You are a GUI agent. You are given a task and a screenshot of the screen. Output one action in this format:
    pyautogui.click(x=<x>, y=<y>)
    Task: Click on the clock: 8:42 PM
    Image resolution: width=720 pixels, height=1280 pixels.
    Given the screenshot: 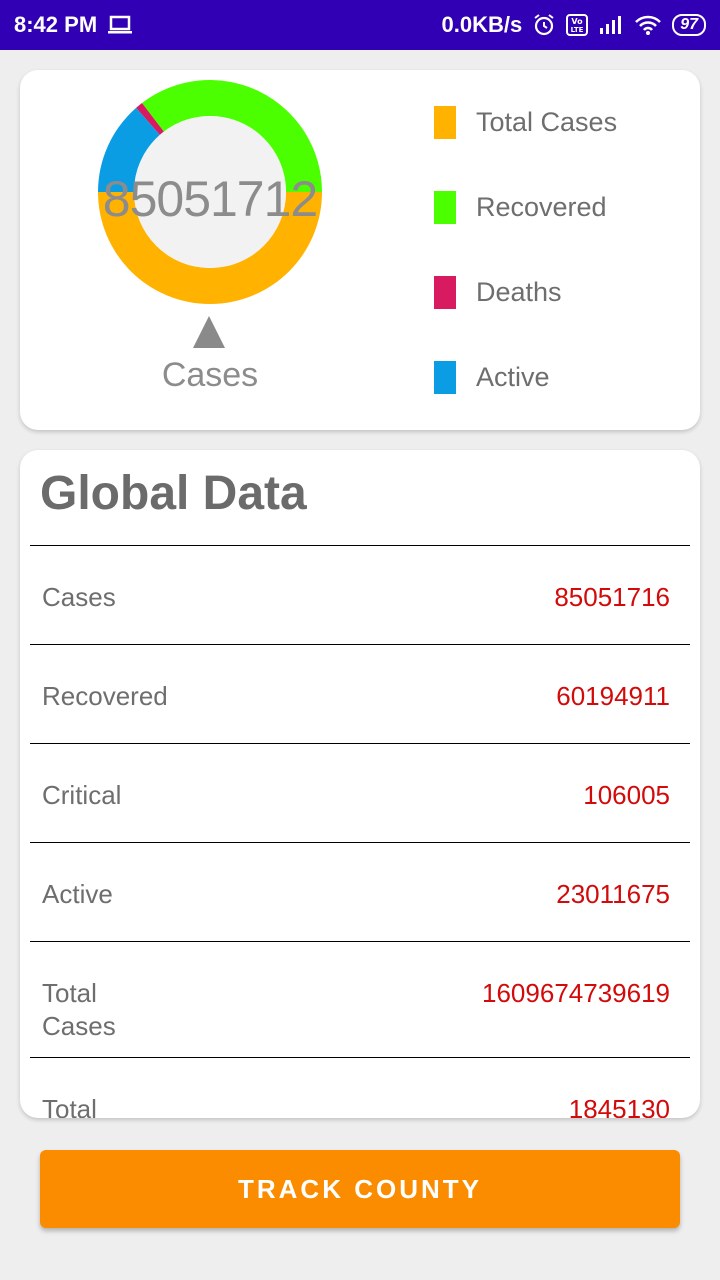 What is the action you would take?
    pyautogui.click(x=56, y=24)
    